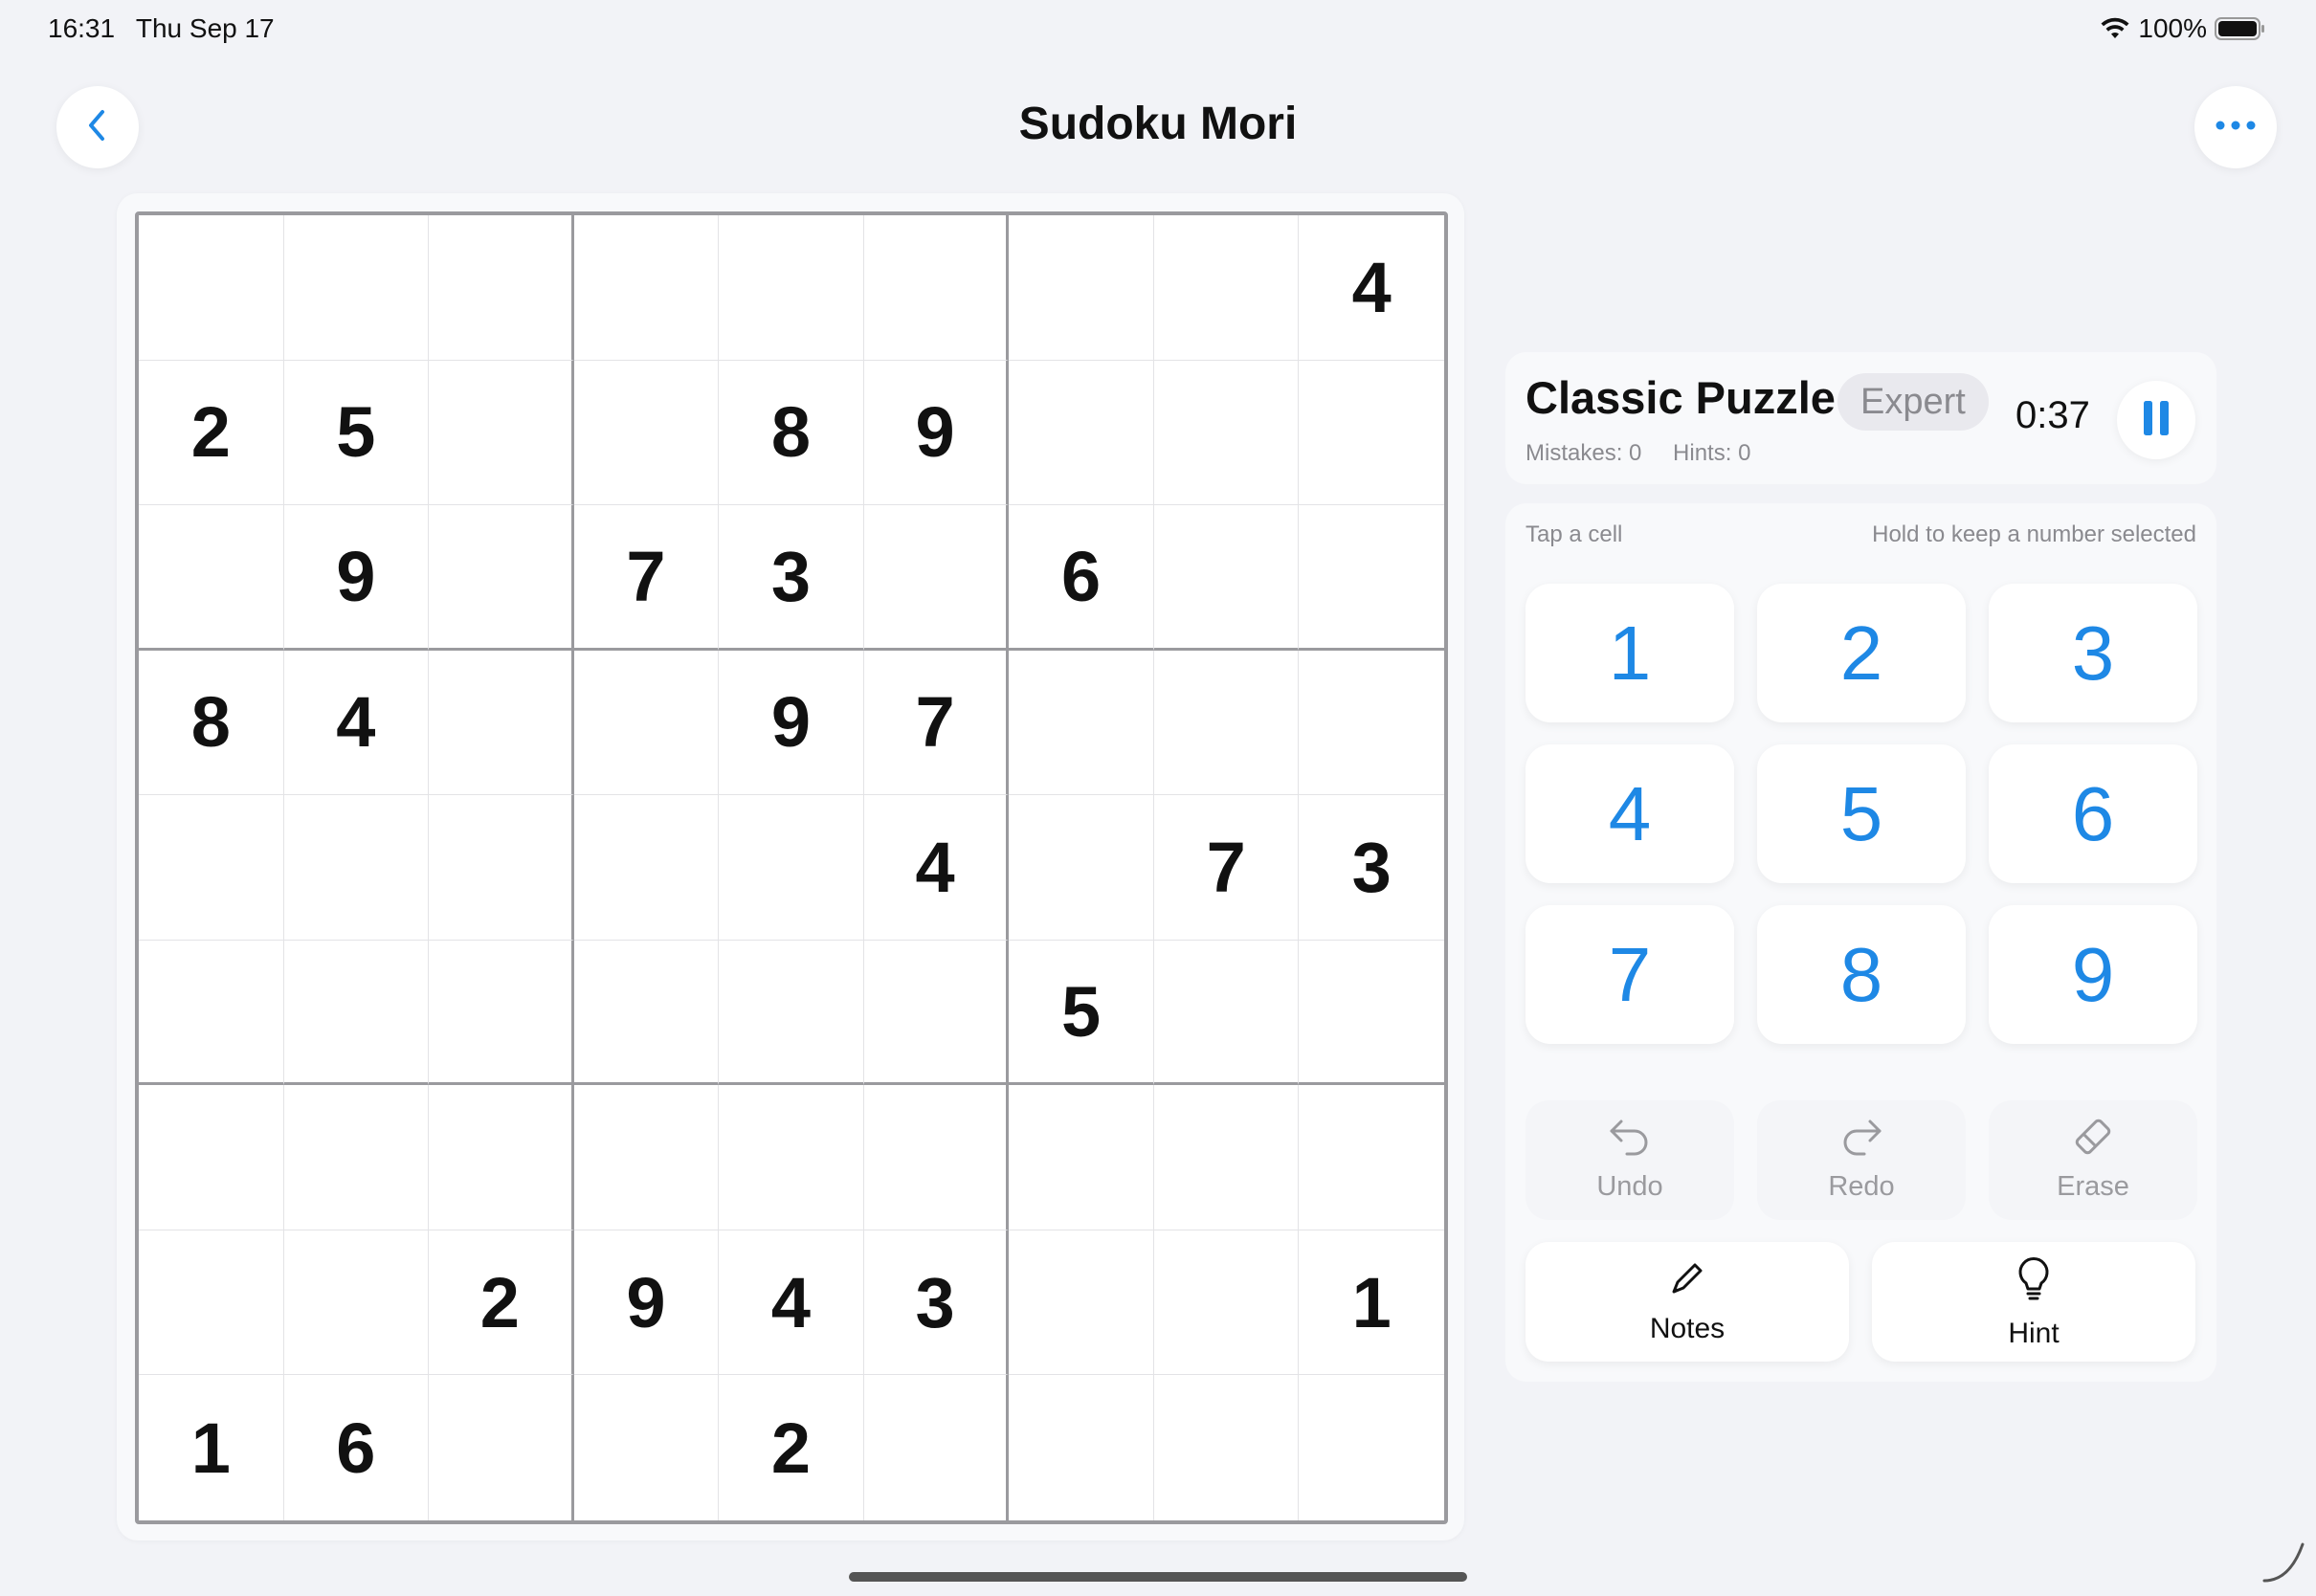  What do you see at coordinates (1861, 814) in the screenshot?
I see `number-button-5: 5` at bounding box center [1861, 814].